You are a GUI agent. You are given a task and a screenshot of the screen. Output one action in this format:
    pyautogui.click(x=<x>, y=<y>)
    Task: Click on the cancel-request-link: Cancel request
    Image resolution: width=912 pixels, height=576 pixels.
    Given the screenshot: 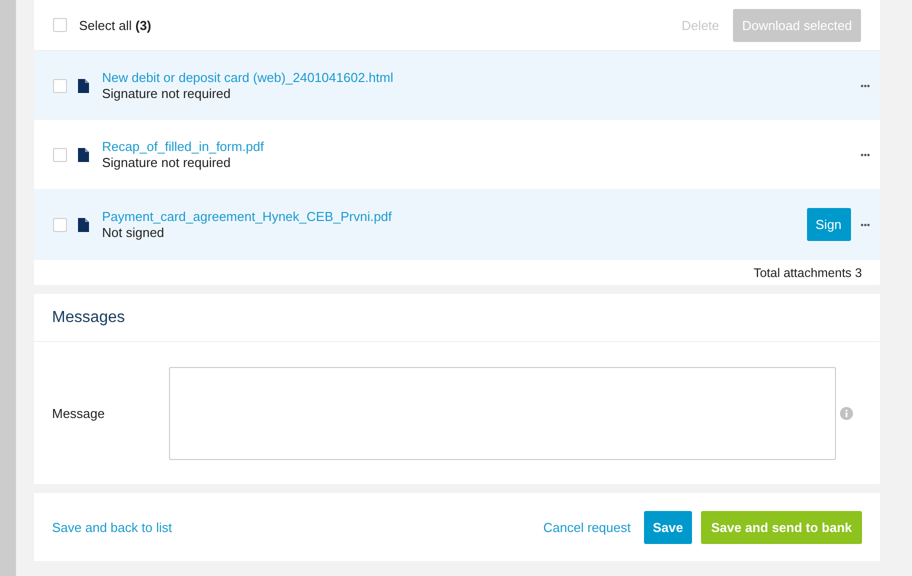 What is the action you would take?
    pyautogui.click(x=587, y=527)
    